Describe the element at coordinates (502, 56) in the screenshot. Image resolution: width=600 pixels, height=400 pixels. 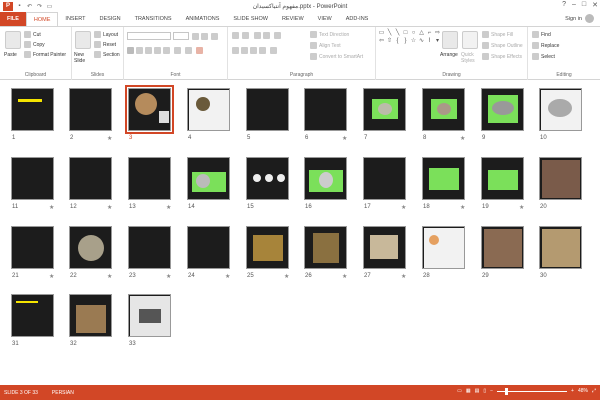
I see `shape-effects-button: Shape Effects` at that location.